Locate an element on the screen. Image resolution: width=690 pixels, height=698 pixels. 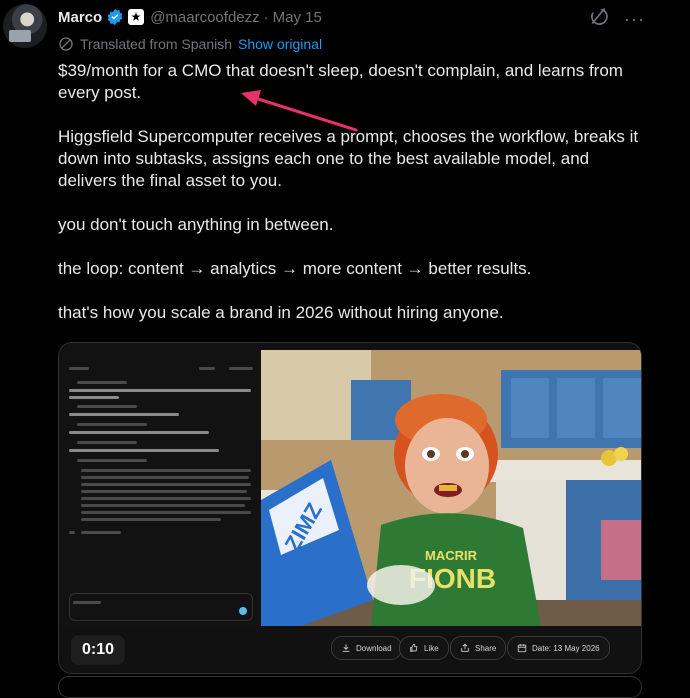
calendar-icon is located at coordinates (522, 648).